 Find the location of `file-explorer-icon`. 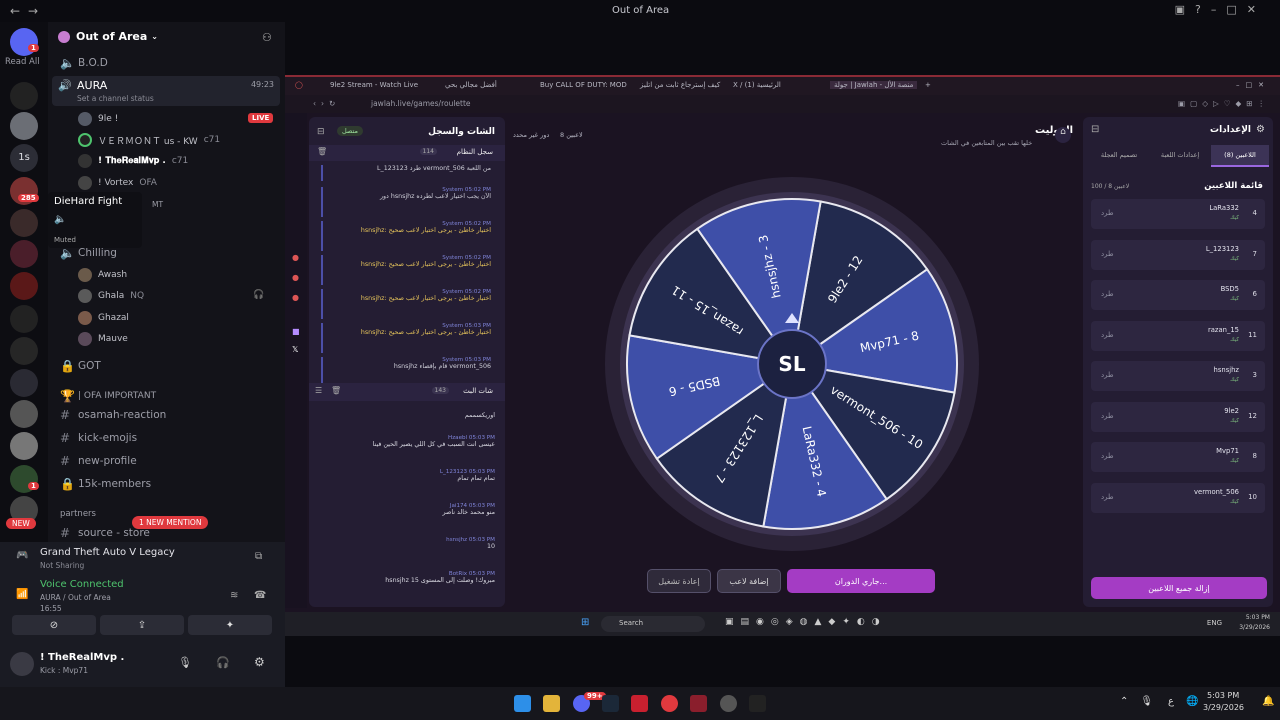

file-explorer-icon is located at coordinates (551, 703).